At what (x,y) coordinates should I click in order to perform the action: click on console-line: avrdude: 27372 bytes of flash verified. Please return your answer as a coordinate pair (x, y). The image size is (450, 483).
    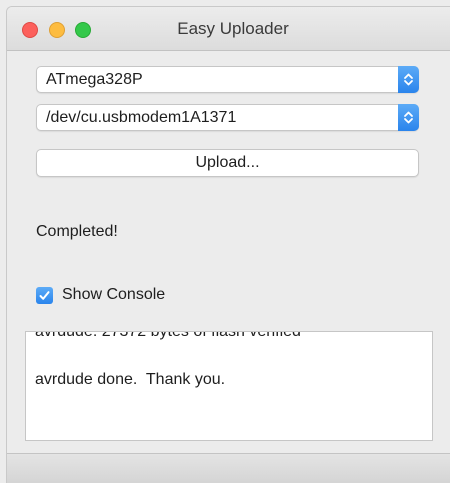
    Looking at the image, I should click on (168, 335).